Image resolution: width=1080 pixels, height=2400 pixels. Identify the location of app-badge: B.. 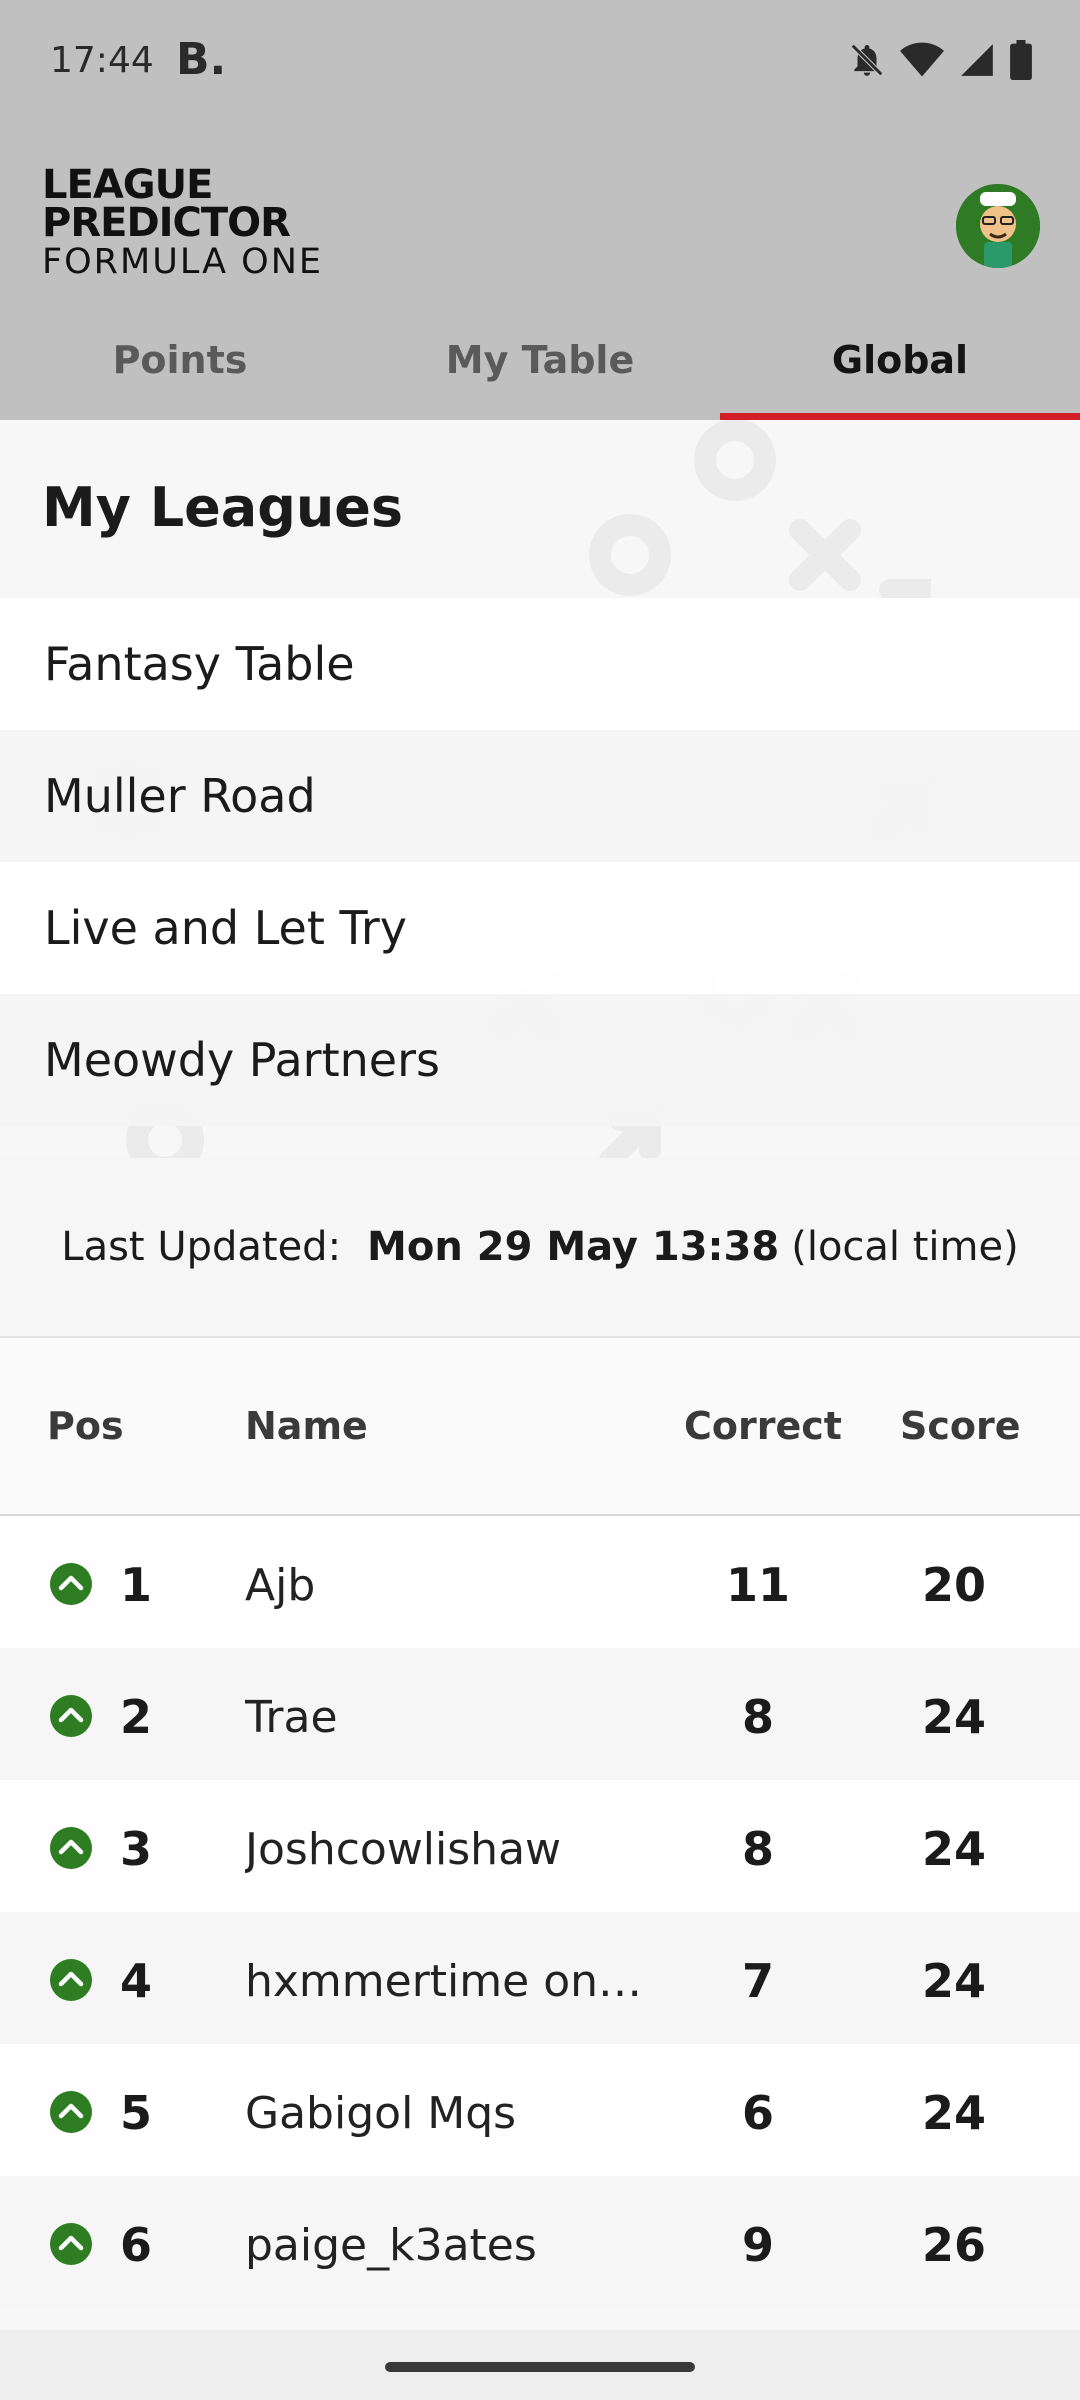
(201, 59).